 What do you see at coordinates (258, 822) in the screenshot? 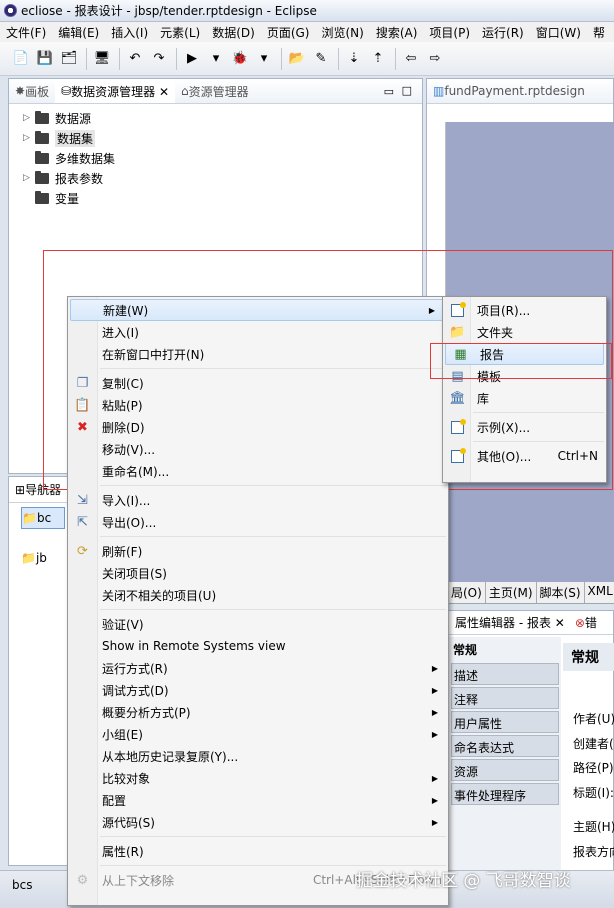
I see `menu-item-source: 源代码(S) ▶` at bounding box center [258, 822].